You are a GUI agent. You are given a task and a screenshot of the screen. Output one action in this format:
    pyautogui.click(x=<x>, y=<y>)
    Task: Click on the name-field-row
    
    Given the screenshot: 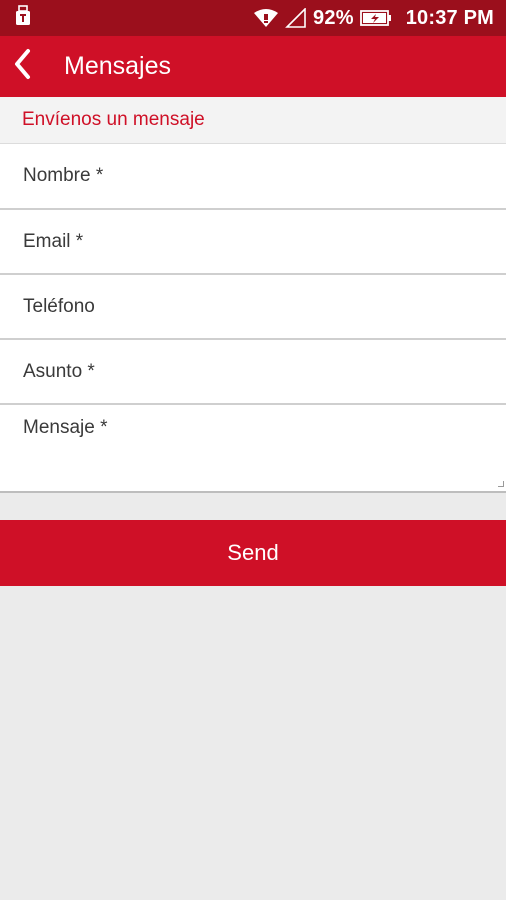 What is the action you would take?
    pyautogui.click(x=253, y=175)
    